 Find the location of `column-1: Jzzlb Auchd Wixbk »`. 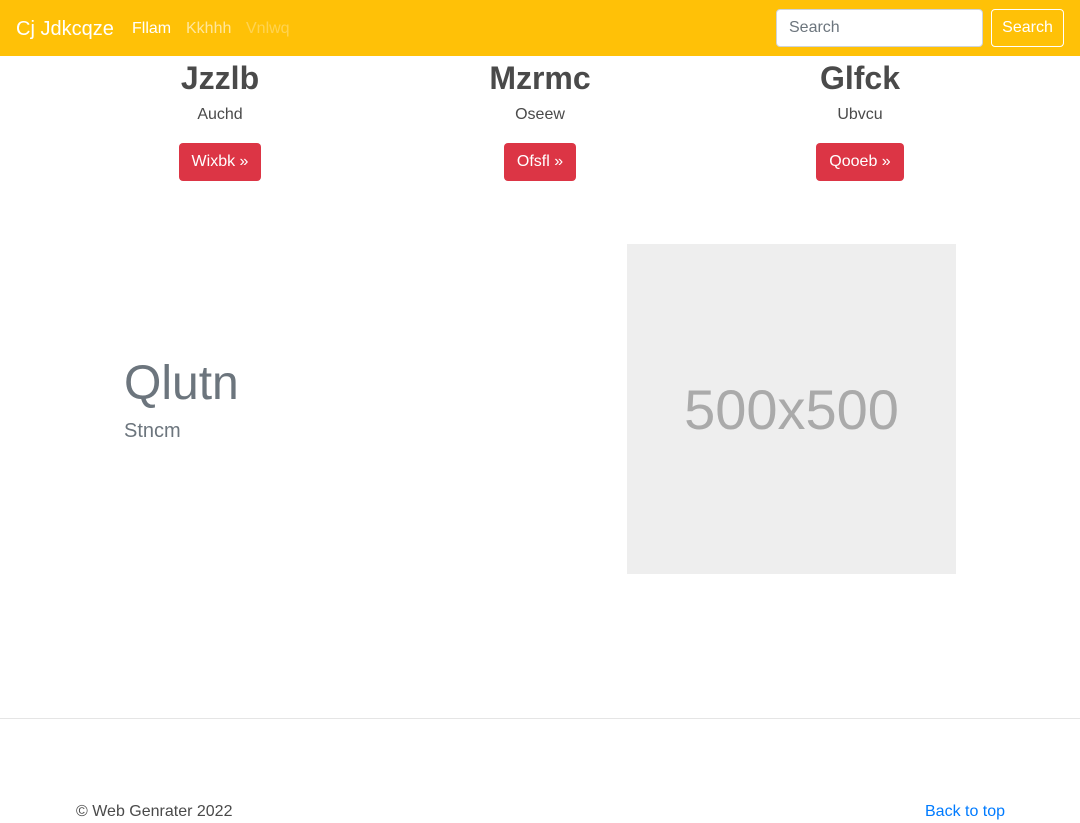

column-1: Jzzlb Auchd Wixbk » is located at coordinates (220, 118).